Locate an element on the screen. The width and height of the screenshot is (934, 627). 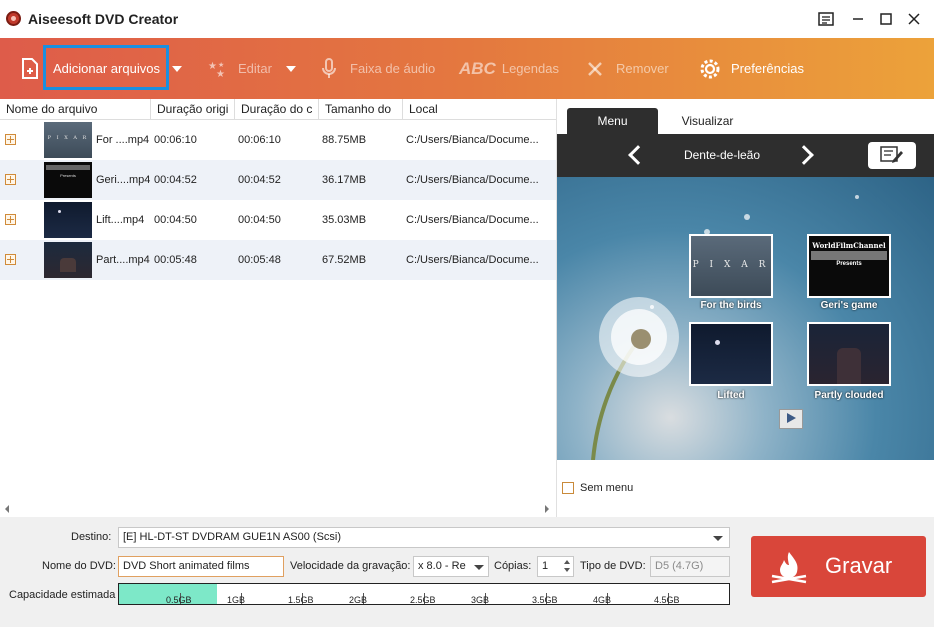
original-duration: 00:06:10 is located at coordinates (175, 140).